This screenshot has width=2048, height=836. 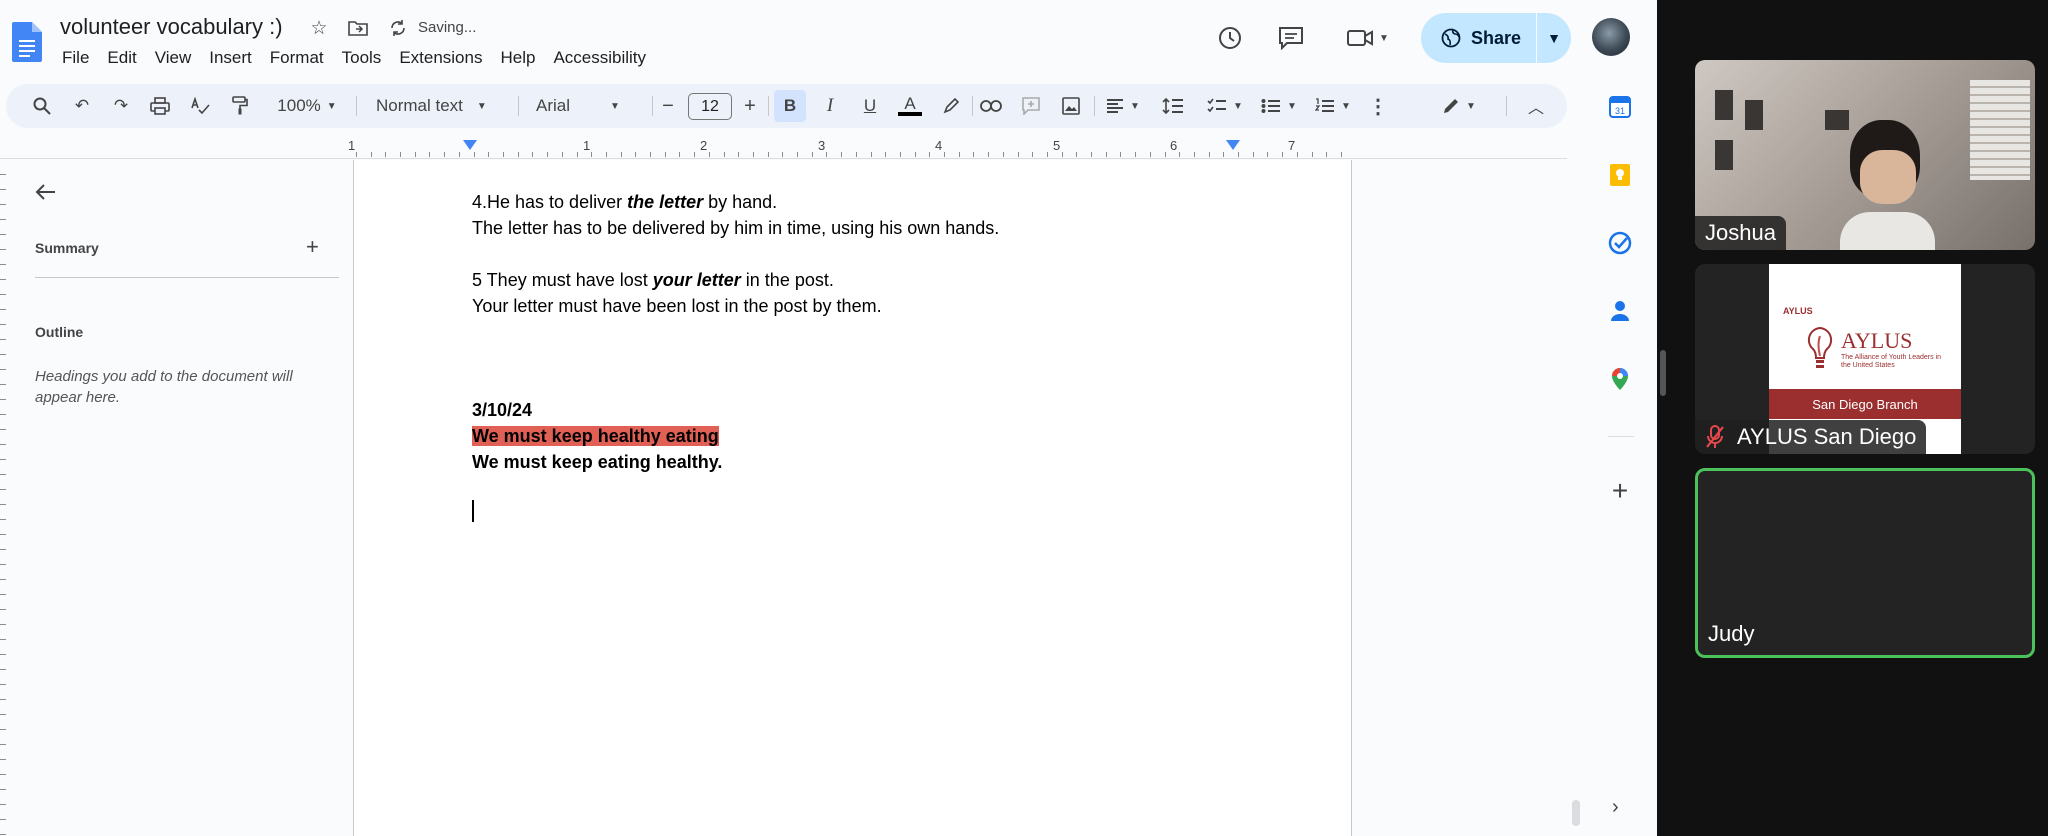 I want to click on docs-logo-icon, so click(x=27, y=42).